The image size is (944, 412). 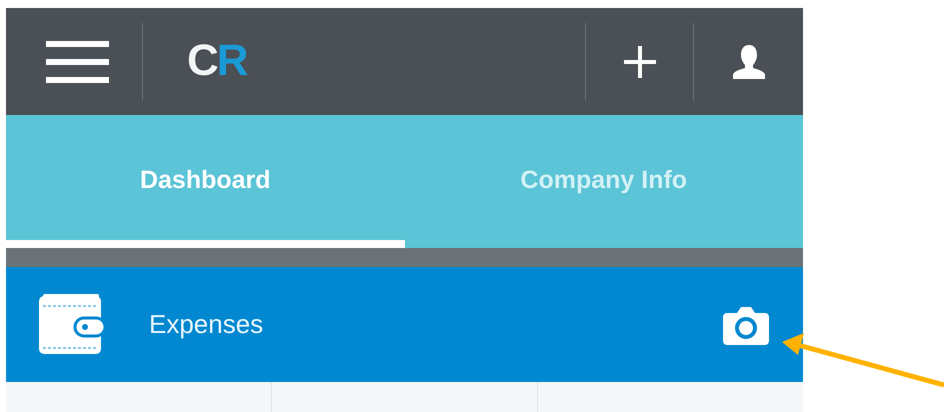 I want to click on user-icon, so click(x=749, y=61).